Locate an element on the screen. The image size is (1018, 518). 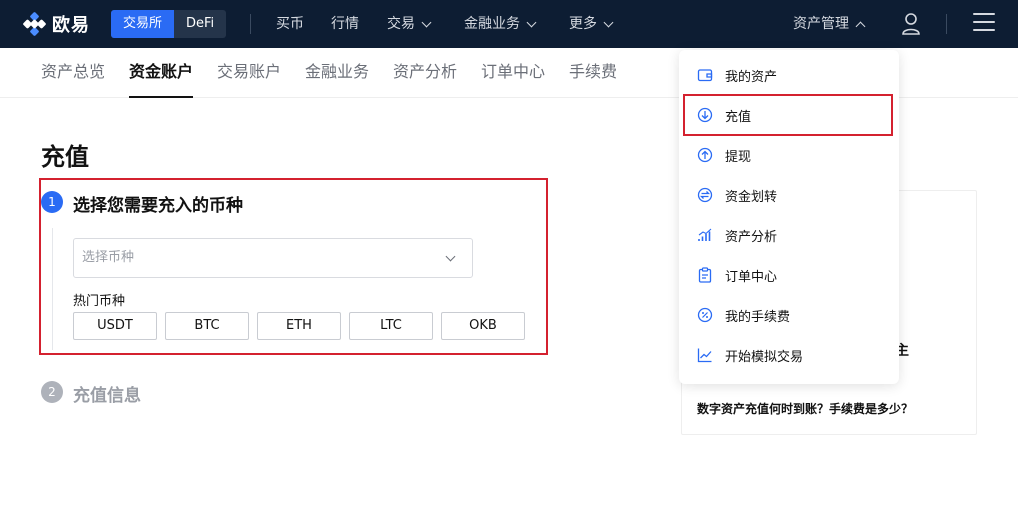
subtab-asset-overview: 资产总览 is located at coordinates (73, 73).